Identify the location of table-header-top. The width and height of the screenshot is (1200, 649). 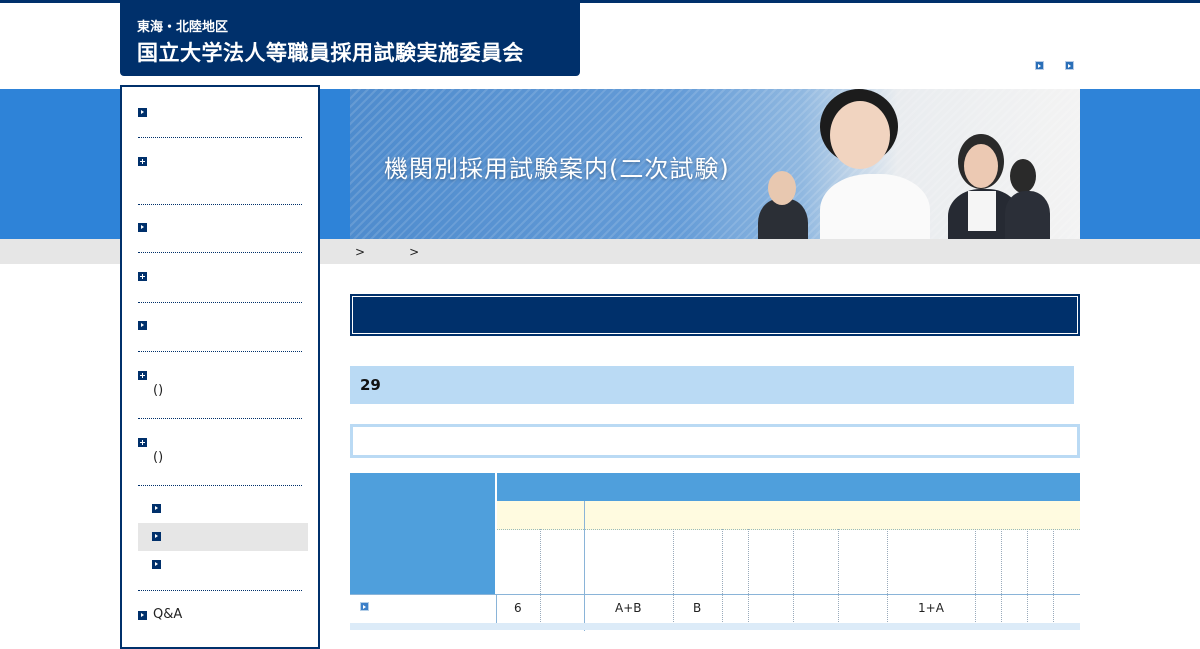
(788, 487).